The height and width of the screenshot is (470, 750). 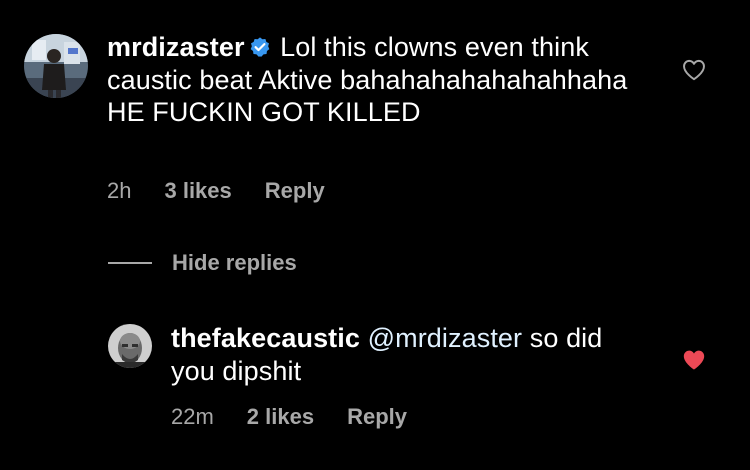 What do you see at coordinates (197, 191) in the screenshot?
I see `comment-likes-count: 3 likes` at bounding box center [197, 191].